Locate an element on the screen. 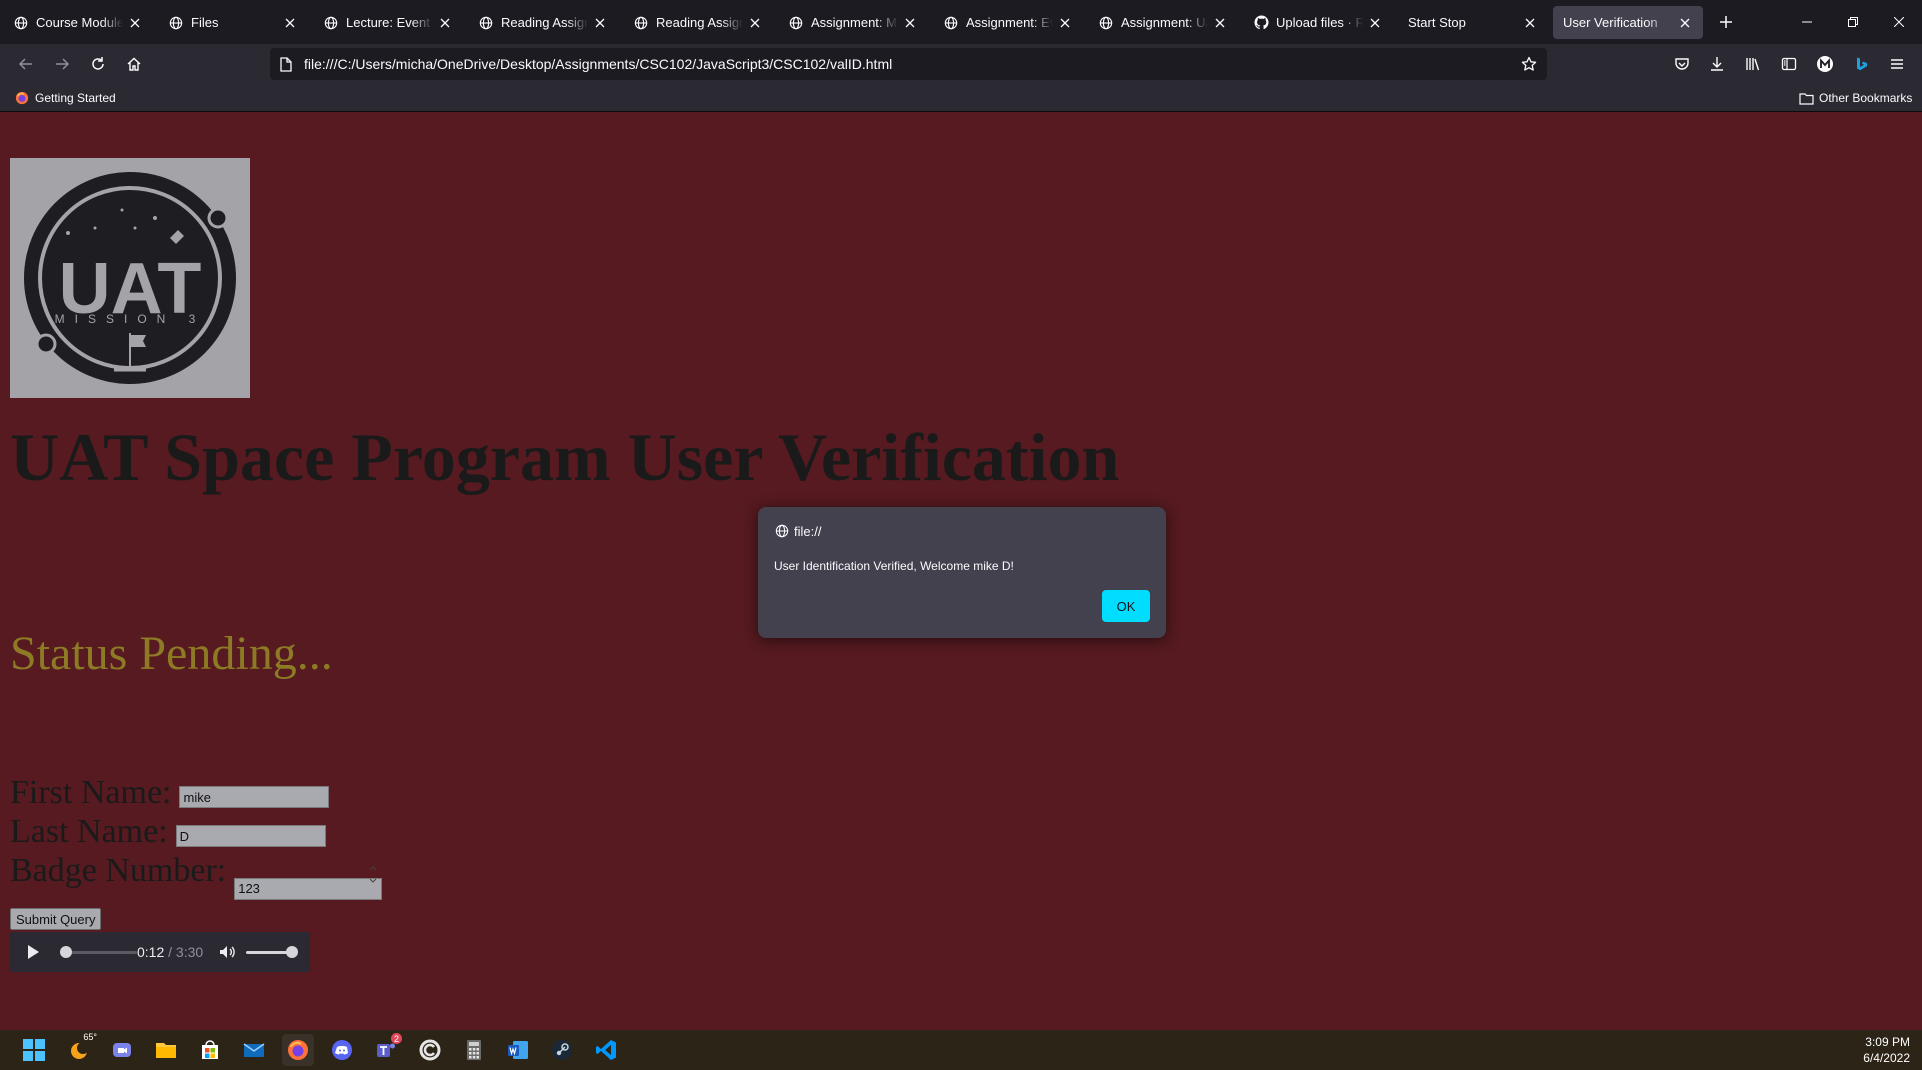 The height and width of the screenshot is (1070, 1922). tab-8: Assignment: UAT S is located at coordinates (1163, 22).